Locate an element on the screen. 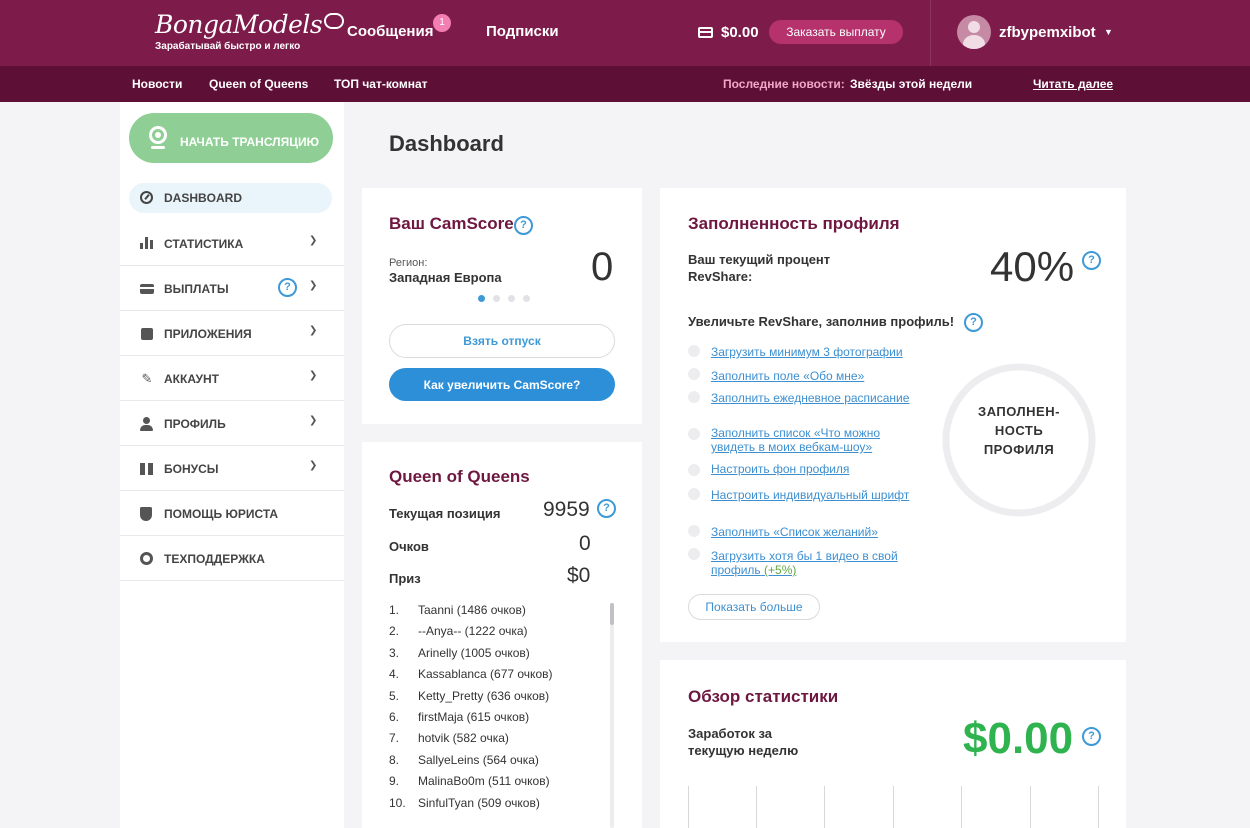 The image size is (1250, 828). list-item: 10. SinfulTyan (509 очков) is located at coordinates (471, 806).